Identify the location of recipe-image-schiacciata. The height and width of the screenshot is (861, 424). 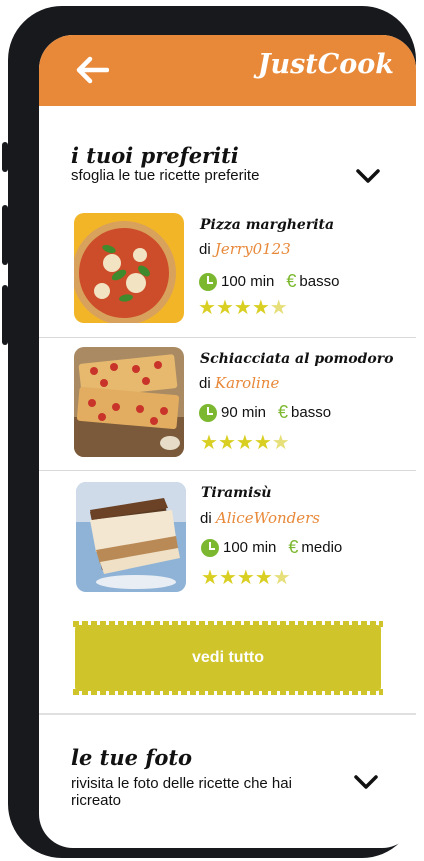
(129, 402).